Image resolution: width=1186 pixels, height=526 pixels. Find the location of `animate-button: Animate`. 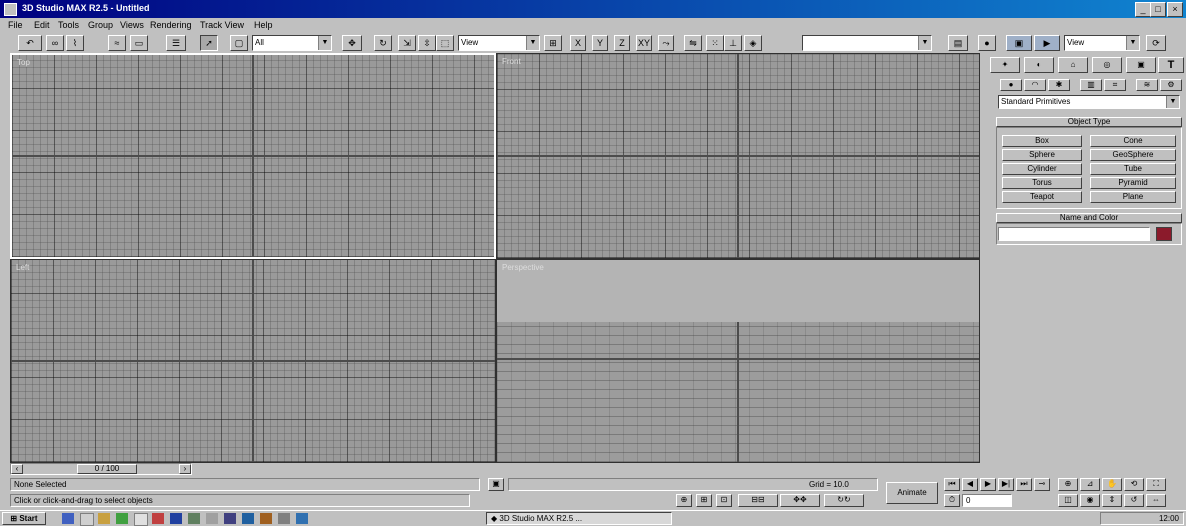

animate-button: Animate is located at coordinates (912, 493).